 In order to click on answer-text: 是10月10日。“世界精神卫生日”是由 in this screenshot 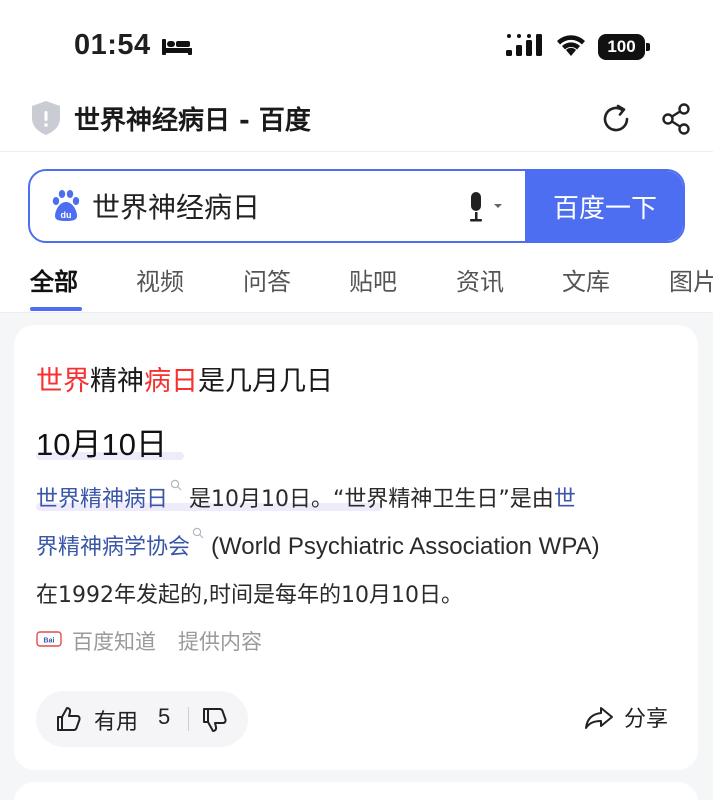, I will do `click(371, 499)`.